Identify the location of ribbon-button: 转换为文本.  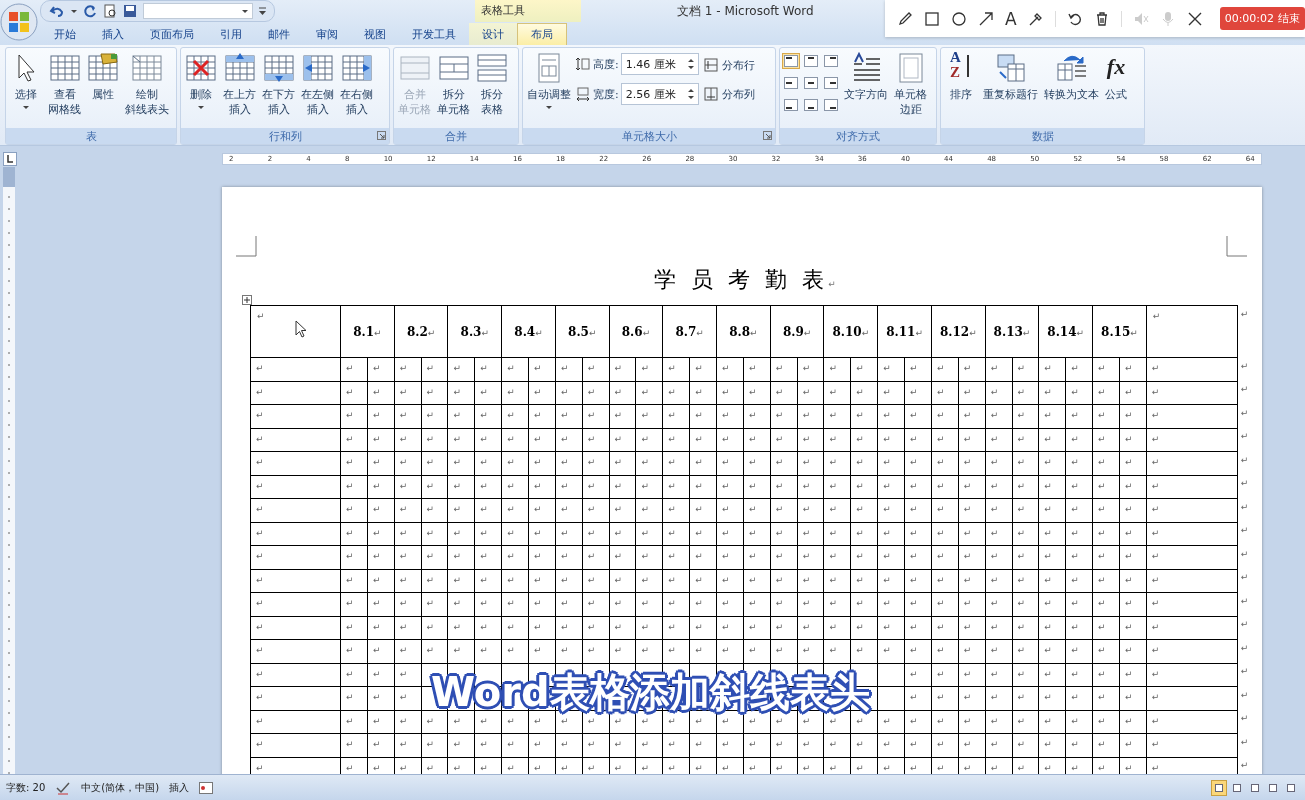
(1071, 77).